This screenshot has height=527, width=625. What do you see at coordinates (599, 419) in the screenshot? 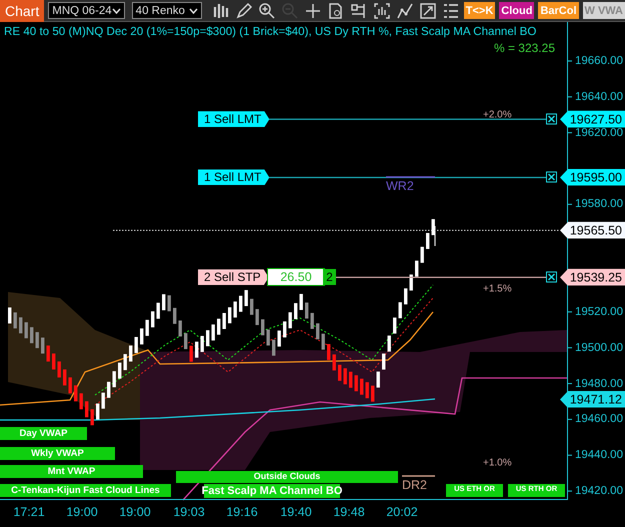
I see `price-axis-label: 19460.00` at bounding box center [599, 419].